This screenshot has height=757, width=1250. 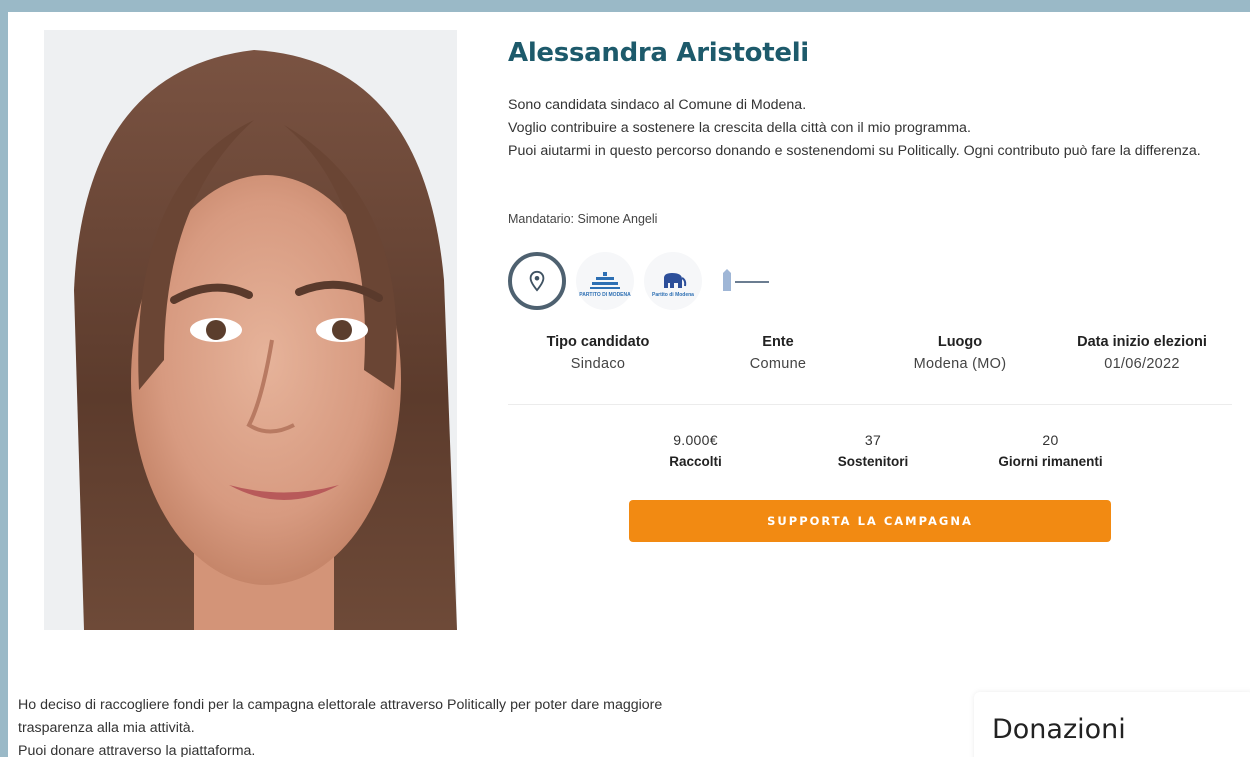 What do you see at coordinates (695, 440) in the screenshot?
I see `stat-value: 9.000€` at bounding box center [695, 440].